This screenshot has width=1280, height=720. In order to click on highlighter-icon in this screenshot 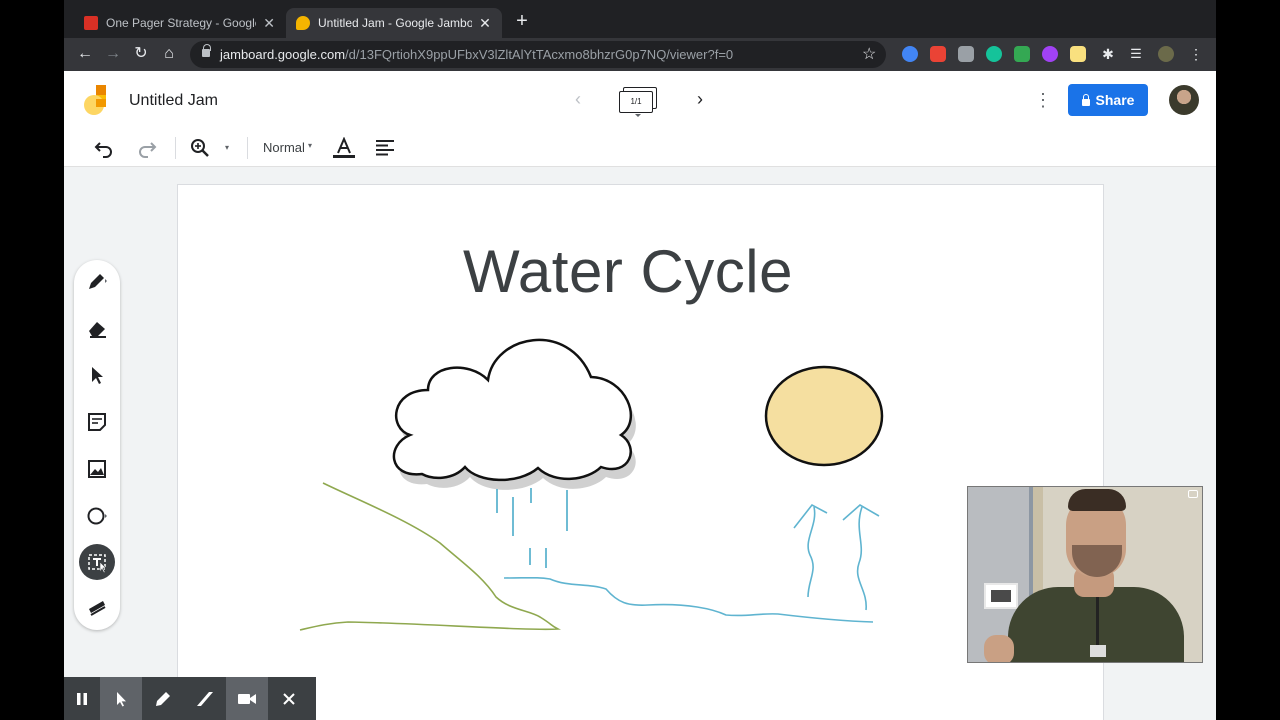, I will do `click(205, 698)`.